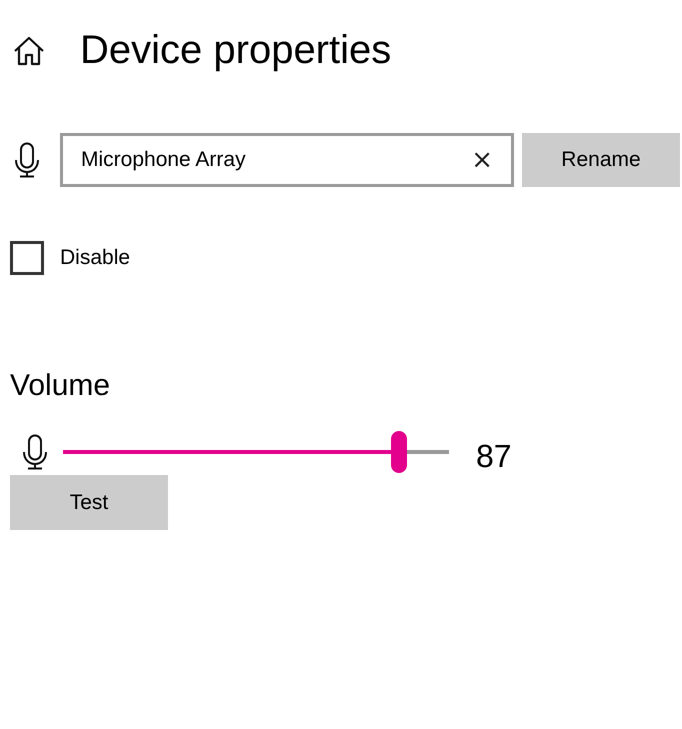 The height and width of the screenshot is (729, 682). Describe the element at coordinates (398, 451) in the screenshot. I see `slider-thumb` at that location.